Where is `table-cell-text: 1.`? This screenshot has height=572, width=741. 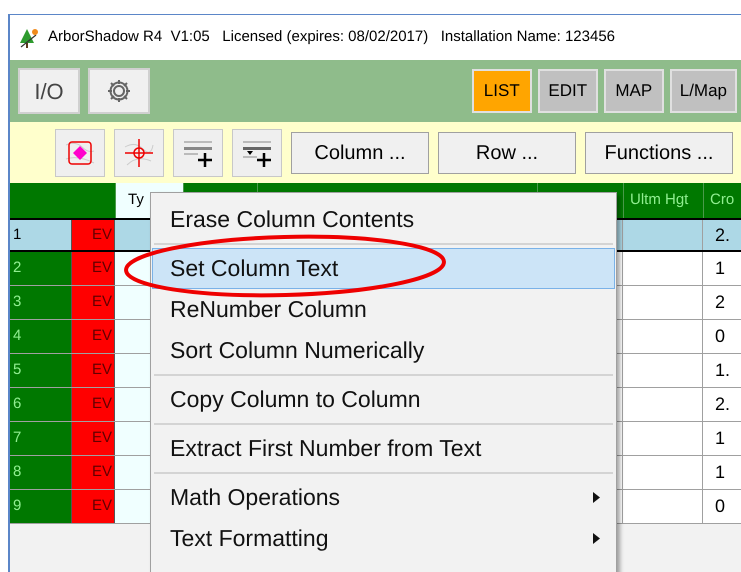
table-cell-text: 1. is located at coordinates (722, 370).